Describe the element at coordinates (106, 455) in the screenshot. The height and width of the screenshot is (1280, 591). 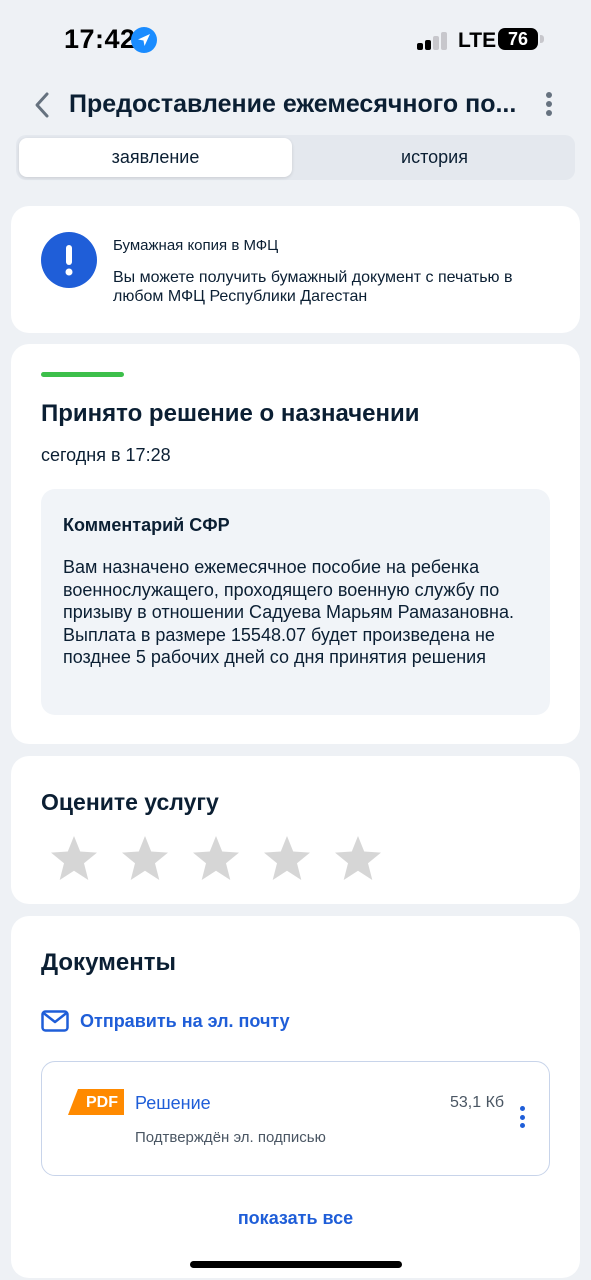
I see `status-timestamp: сегодня в 17:28` at that location.